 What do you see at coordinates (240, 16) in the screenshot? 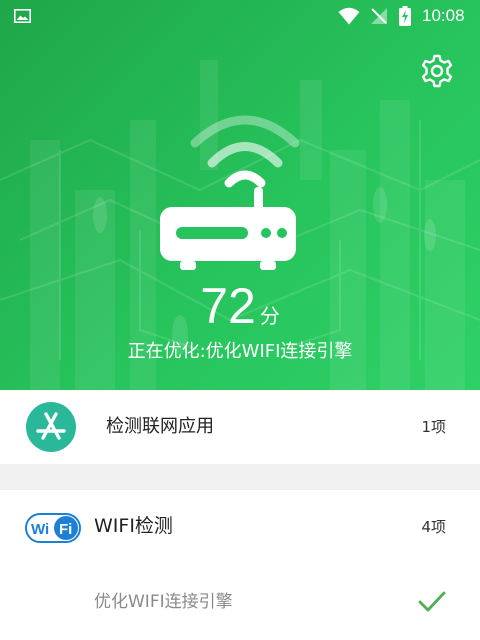
I see `status-bar: 10:08` at bounding box center [240, 16].